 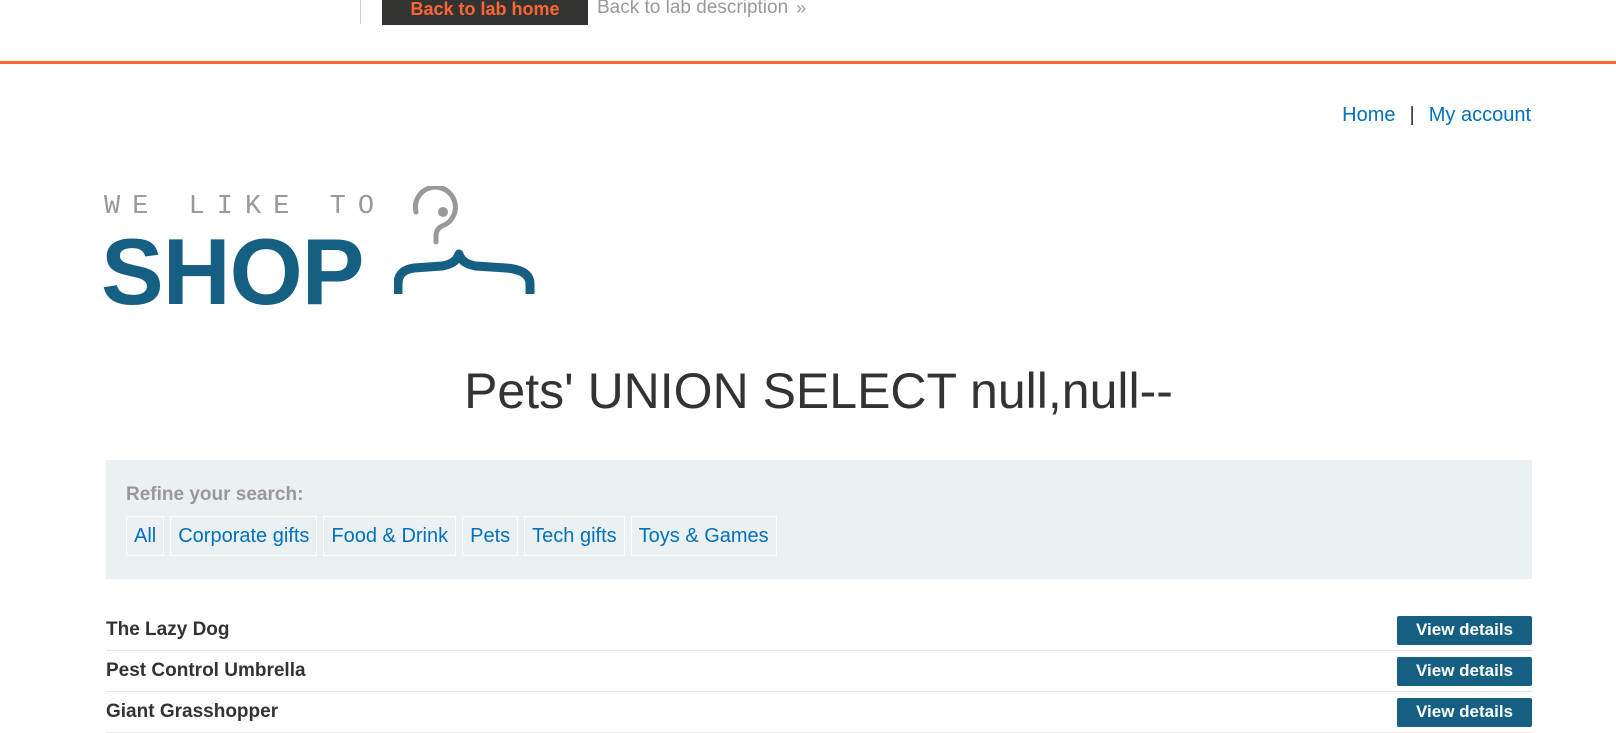 I want to click on back-to-lab-description-link: Back to lab description », so click(x=701, y=10).